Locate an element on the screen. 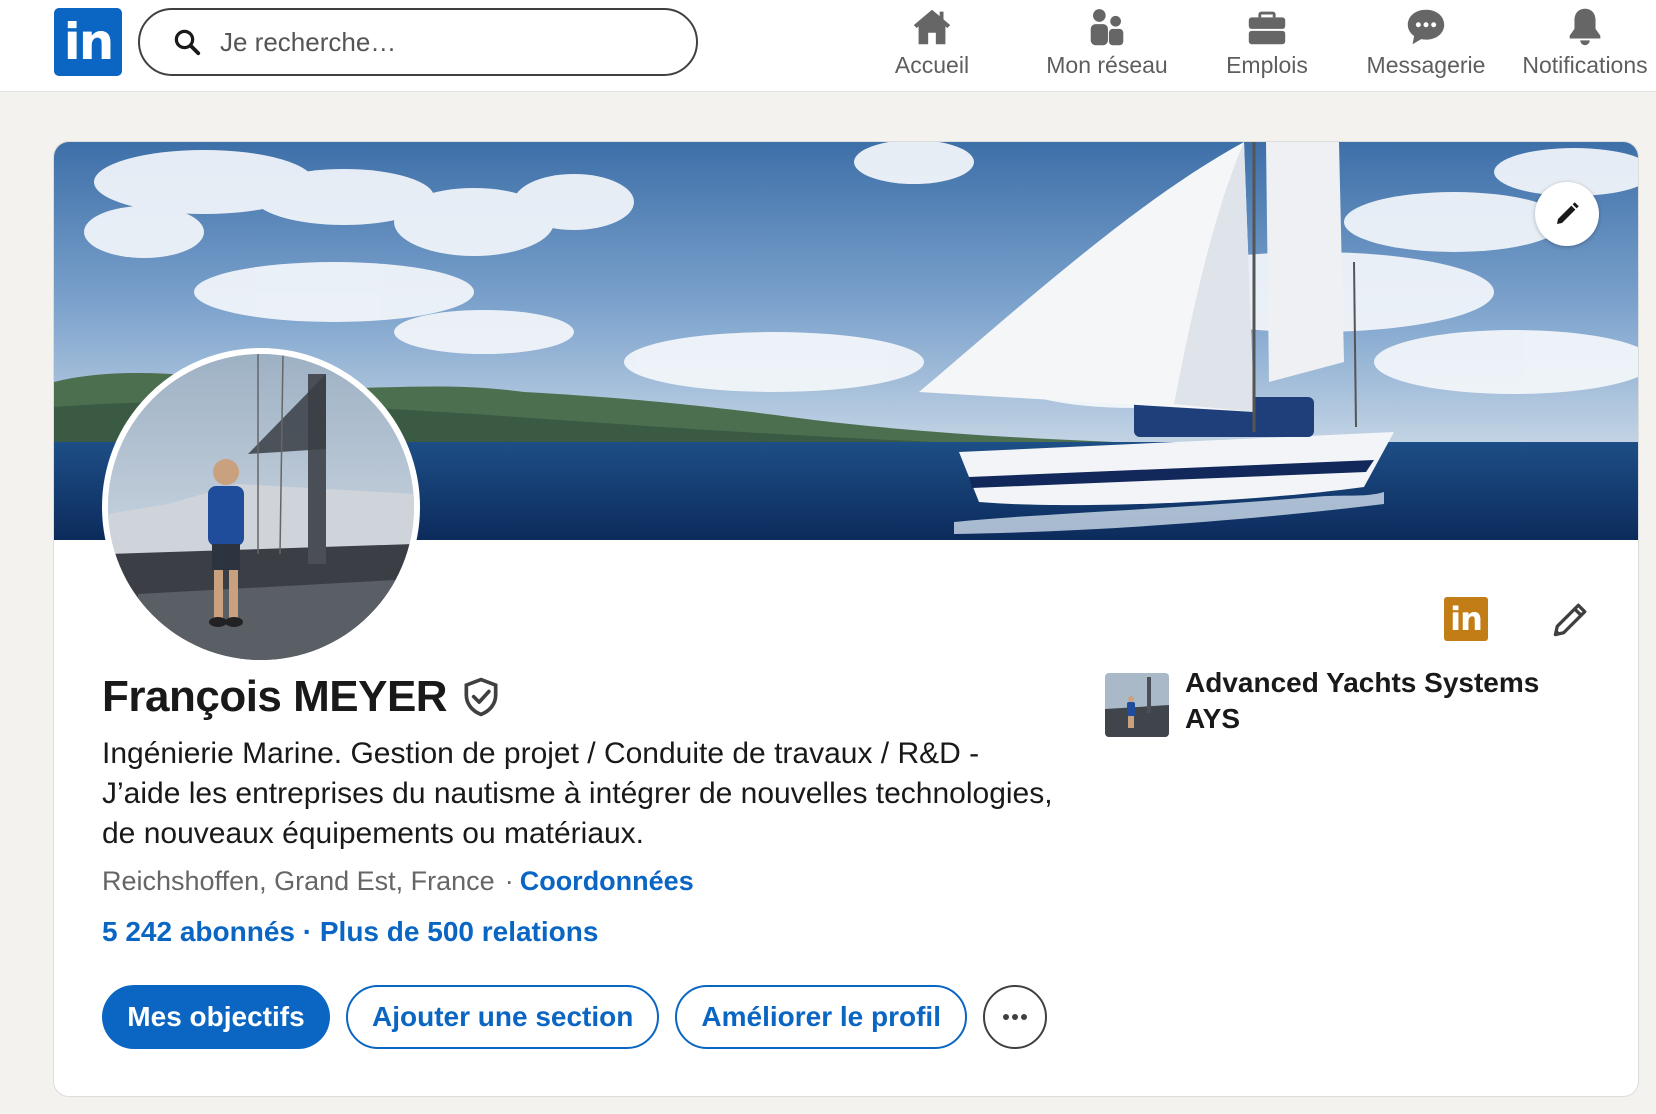 Image resolution: width=1656 pixels, height=1114 pixels. more-actions-button is located at coordinates (1015, 1017).